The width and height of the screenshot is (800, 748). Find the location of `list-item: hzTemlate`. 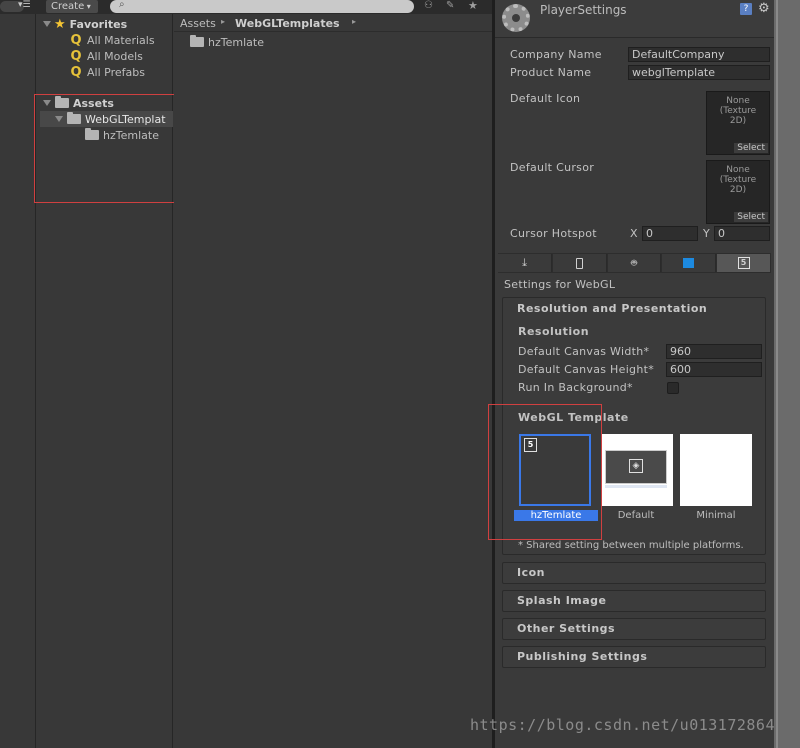

list-item: hzTemlate is located at coordinates (227, 42).